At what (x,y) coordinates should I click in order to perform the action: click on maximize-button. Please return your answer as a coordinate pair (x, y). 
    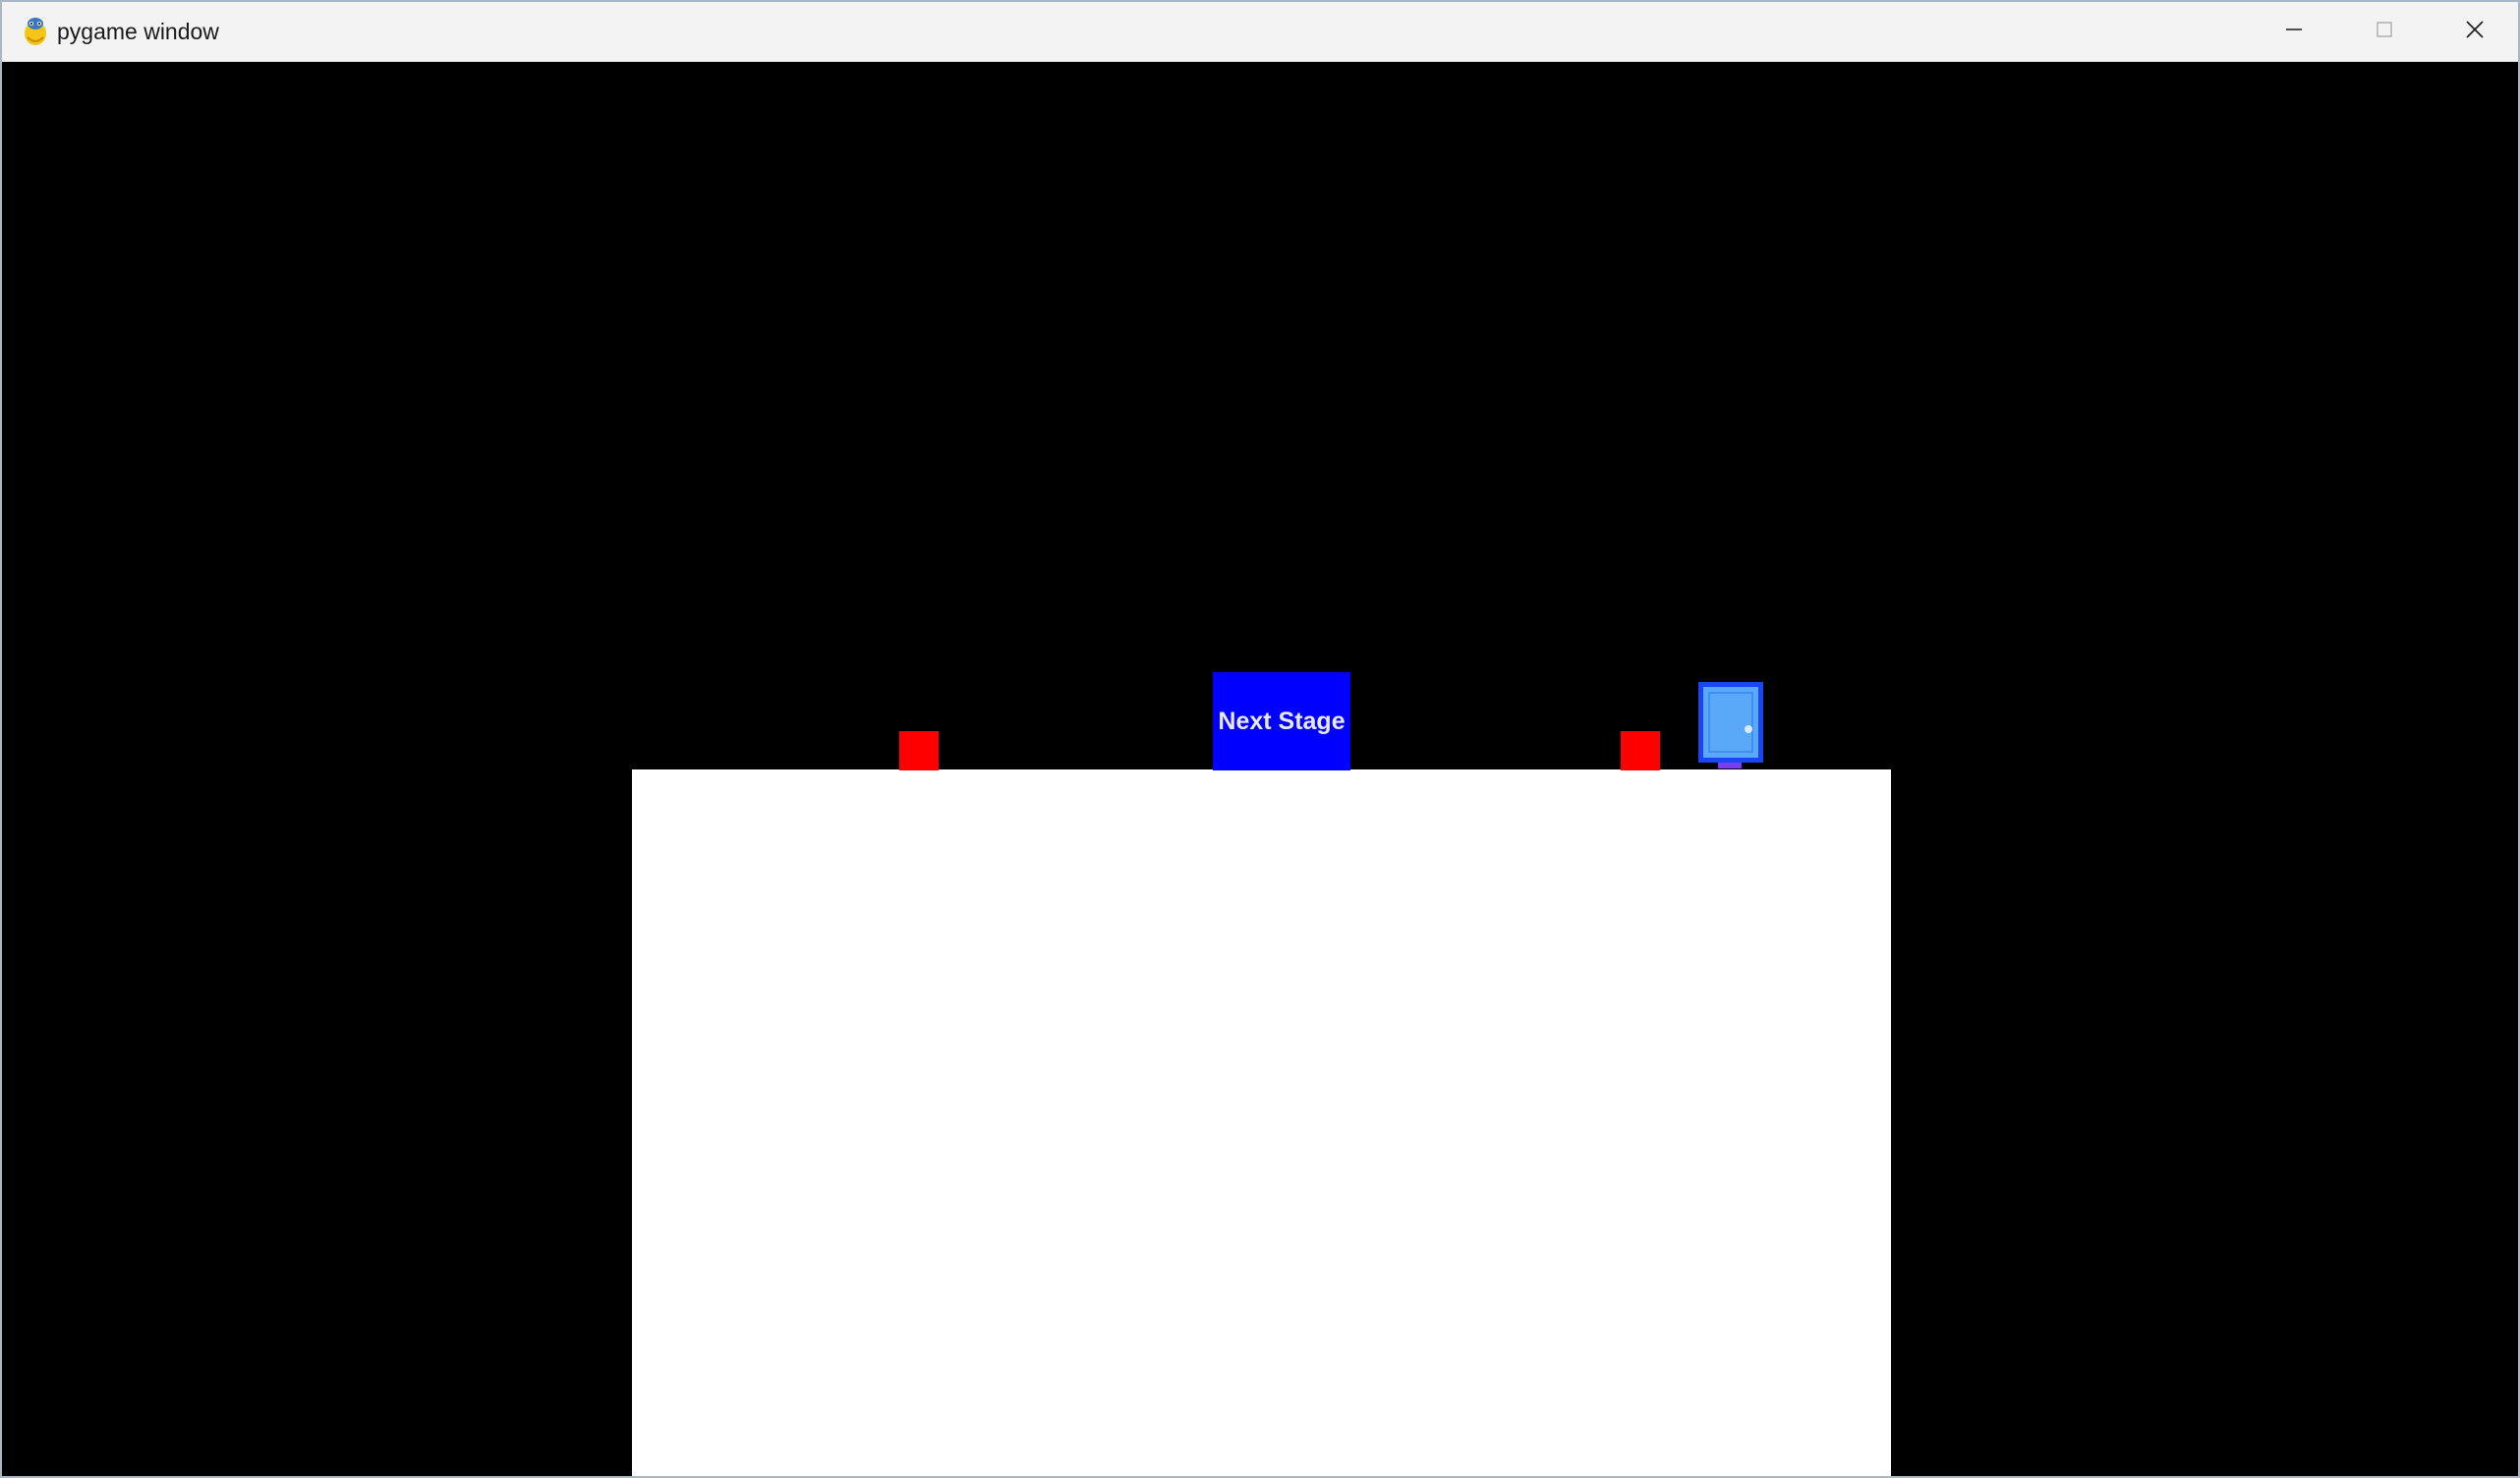
    Looking at the image, I should click on (2384, 31).